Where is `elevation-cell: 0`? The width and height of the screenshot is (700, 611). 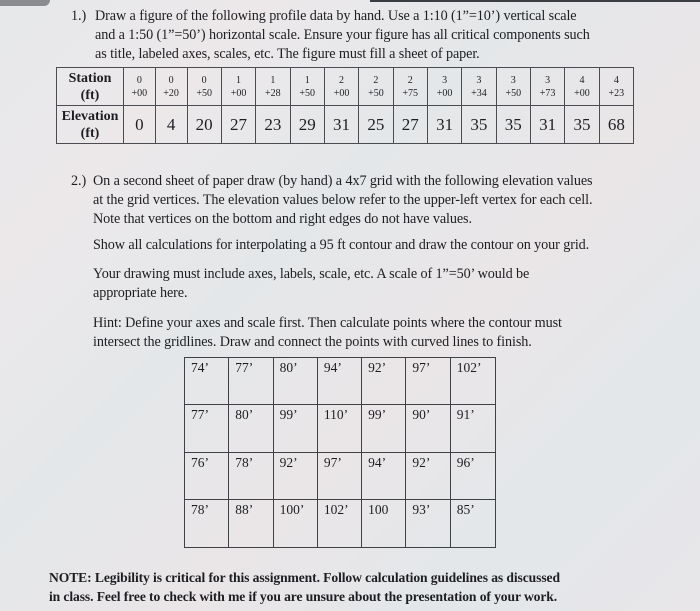
elevation-cell: 0 is located at coordinates (139, 124).